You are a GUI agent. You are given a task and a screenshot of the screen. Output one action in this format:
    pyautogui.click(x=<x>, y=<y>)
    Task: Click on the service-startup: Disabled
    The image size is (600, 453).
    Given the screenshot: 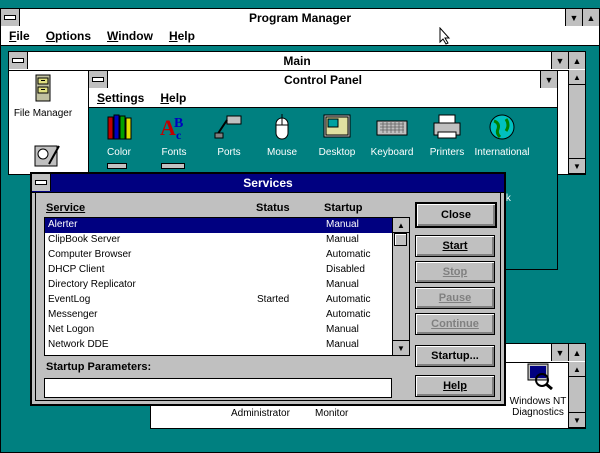 What is the action you would take?
    pyautogui.click(x=345, y=269)
    